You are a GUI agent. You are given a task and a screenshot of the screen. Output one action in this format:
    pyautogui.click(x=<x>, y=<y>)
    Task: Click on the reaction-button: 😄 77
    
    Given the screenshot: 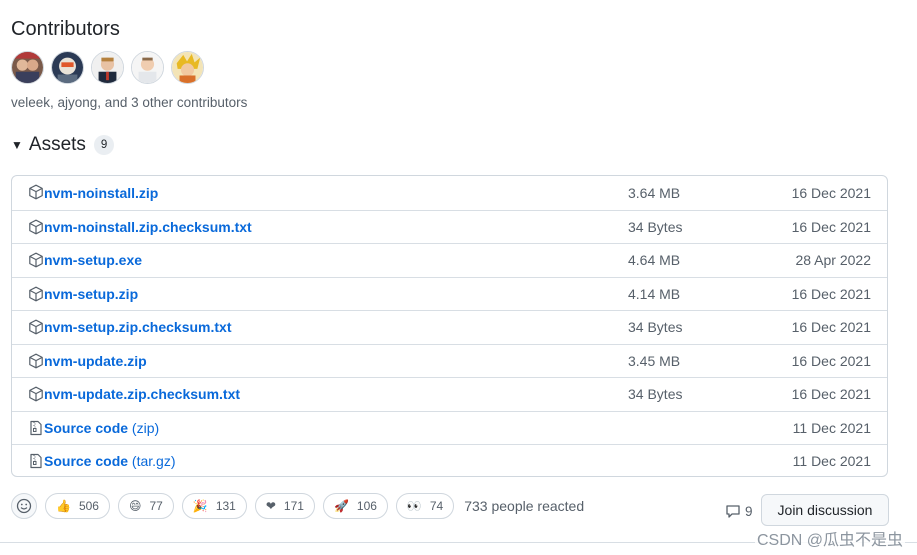 What is the action you would take?
    pyautogui.click(x=145, y=506)
    